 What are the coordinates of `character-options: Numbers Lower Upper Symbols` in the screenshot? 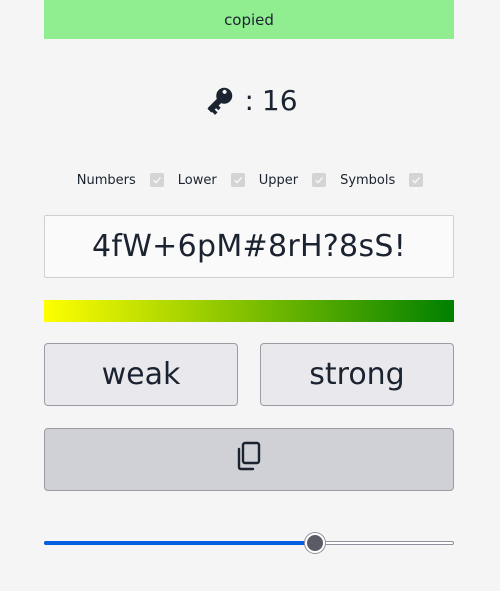 It's located at (250, 180).